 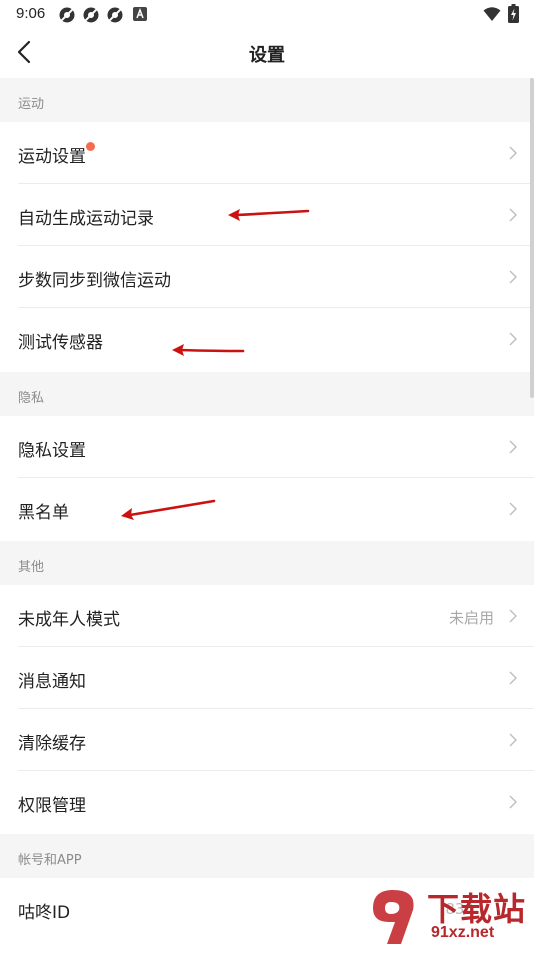 What do you see at coordinates (267, 802) in the screenshot?
I see `settings-row-permissions: 权限管理` at bounding box center [267, 802].